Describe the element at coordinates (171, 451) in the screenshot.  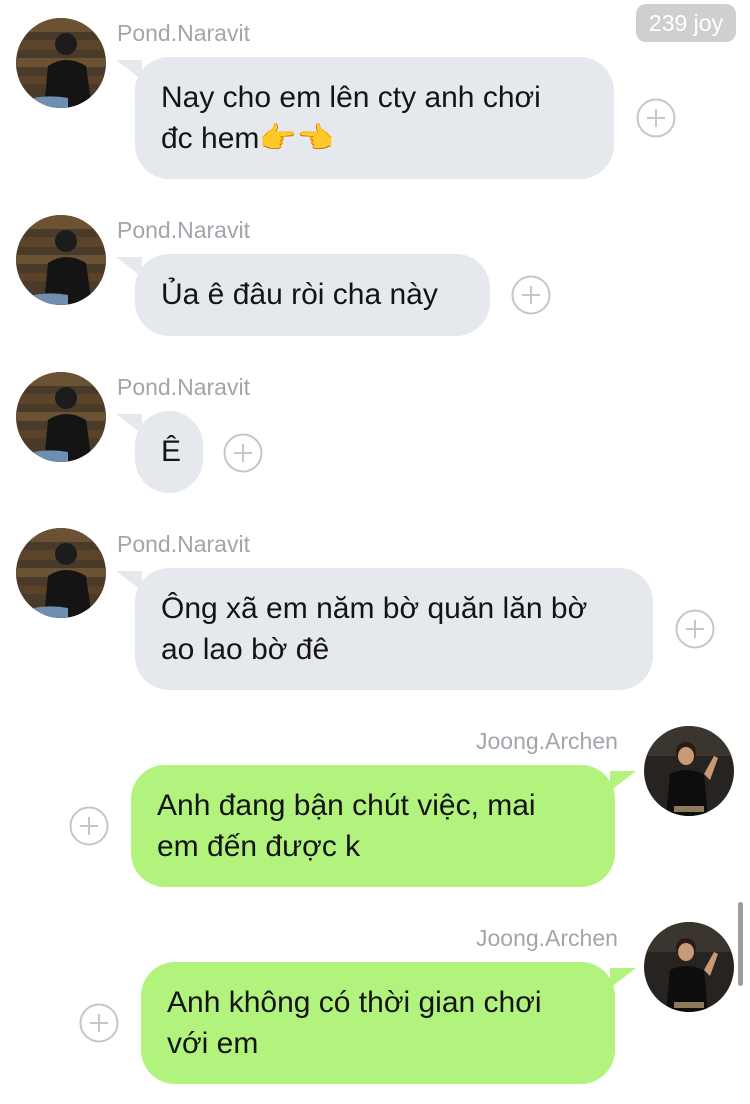
I see `message-text-line: Ê` at that location.